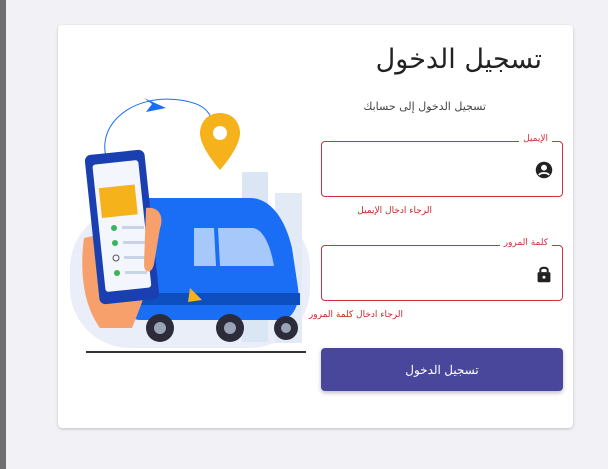  I want to click on email-field: الإيميل, so click(442, 165).